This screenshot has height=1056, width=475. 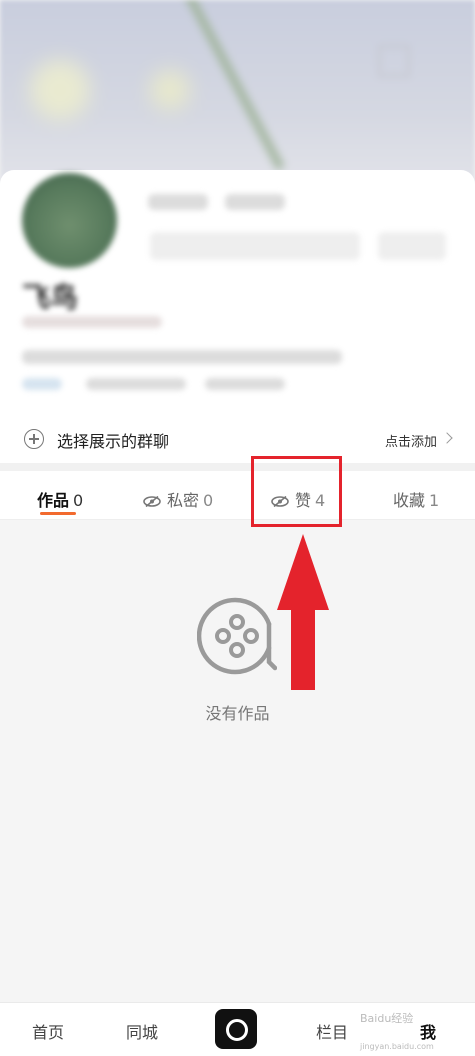 I want to click on bio-blur, so click(x=182, y=357).